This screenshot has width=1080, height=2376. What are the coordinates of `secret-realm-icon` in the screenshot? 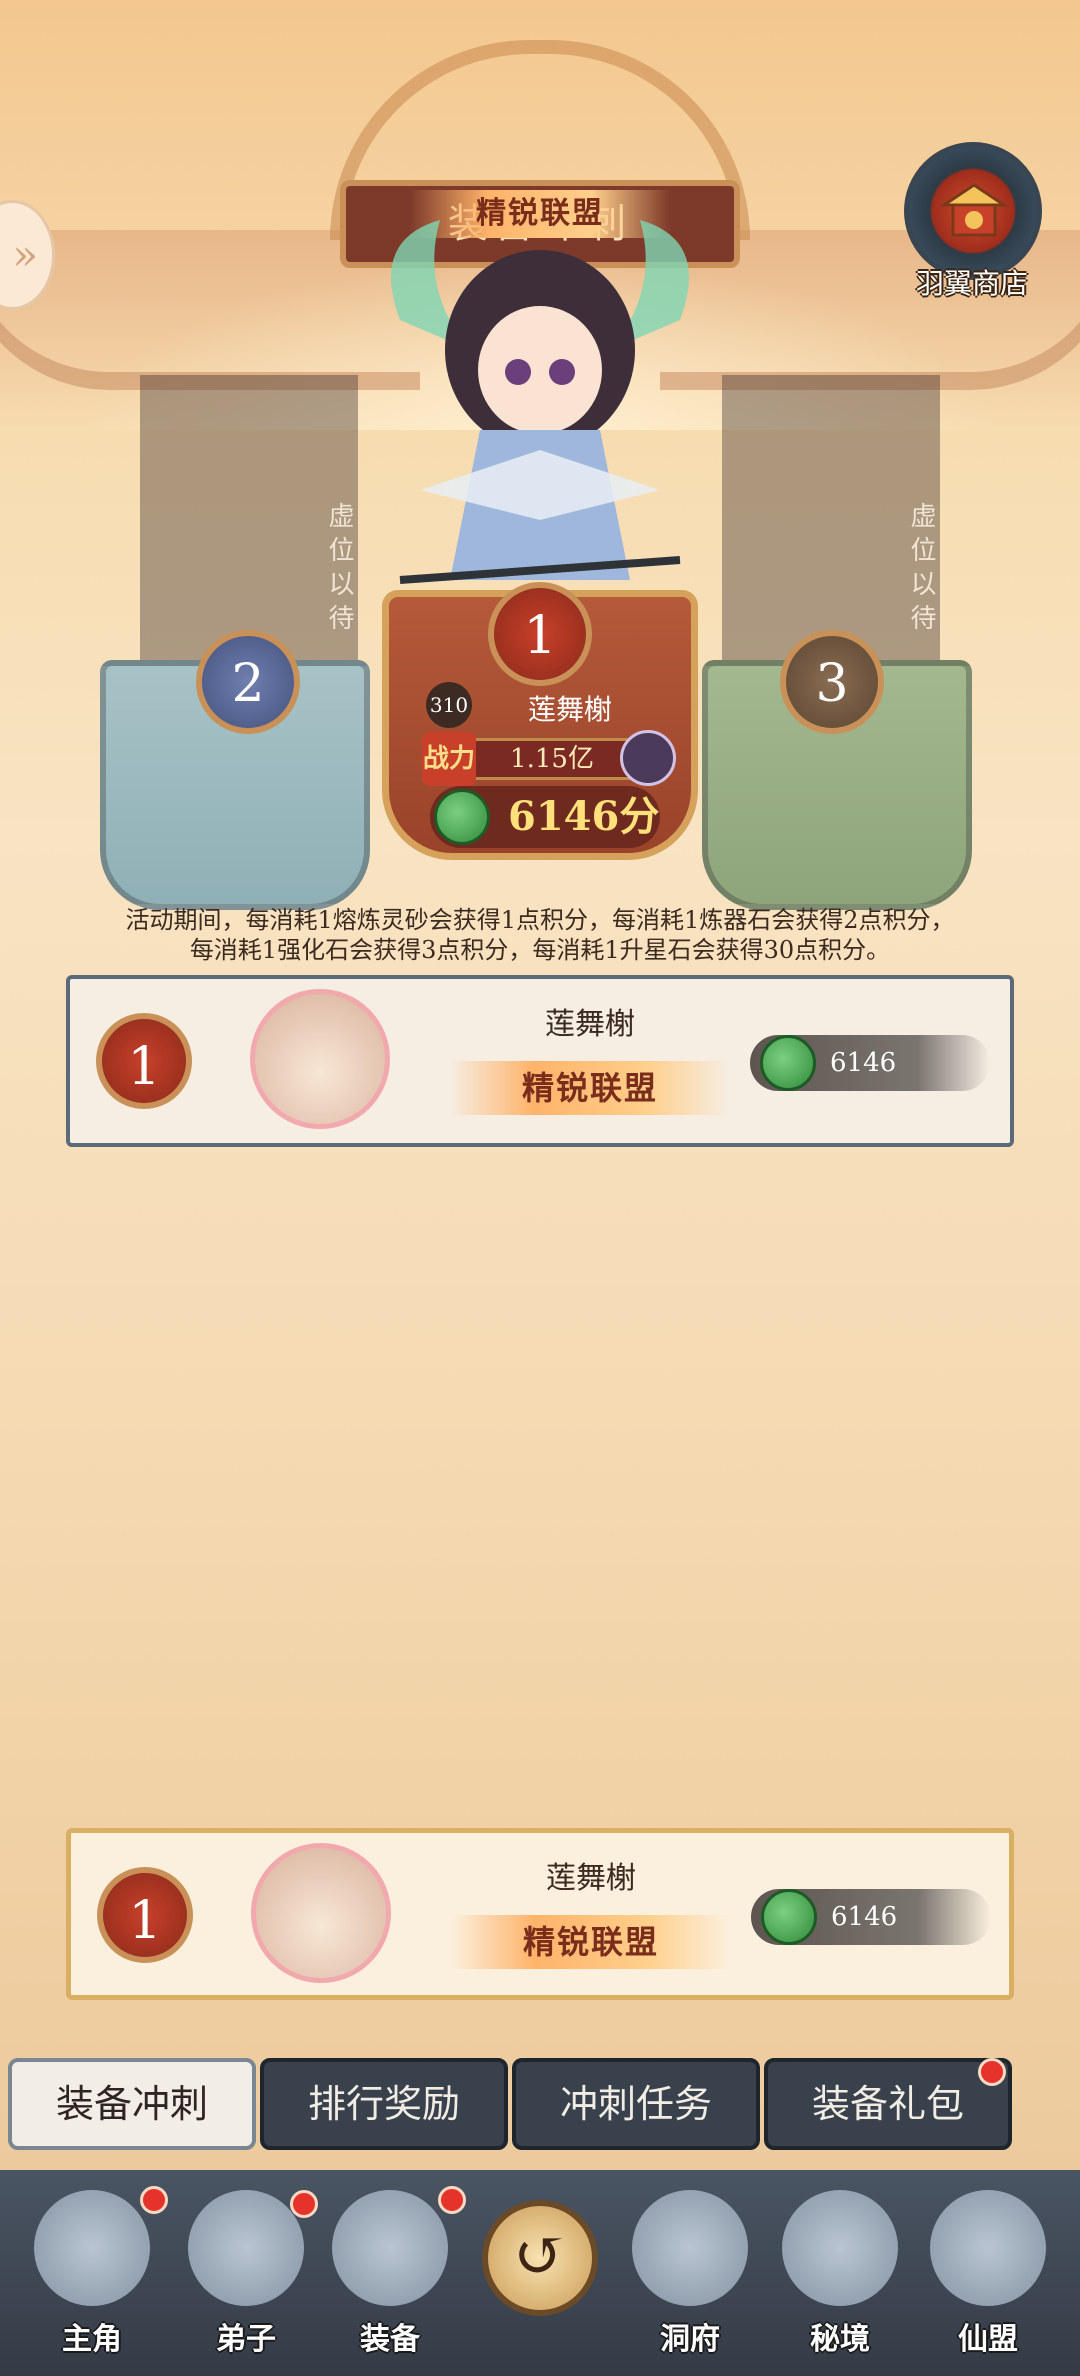 It's located at (840, 2248).